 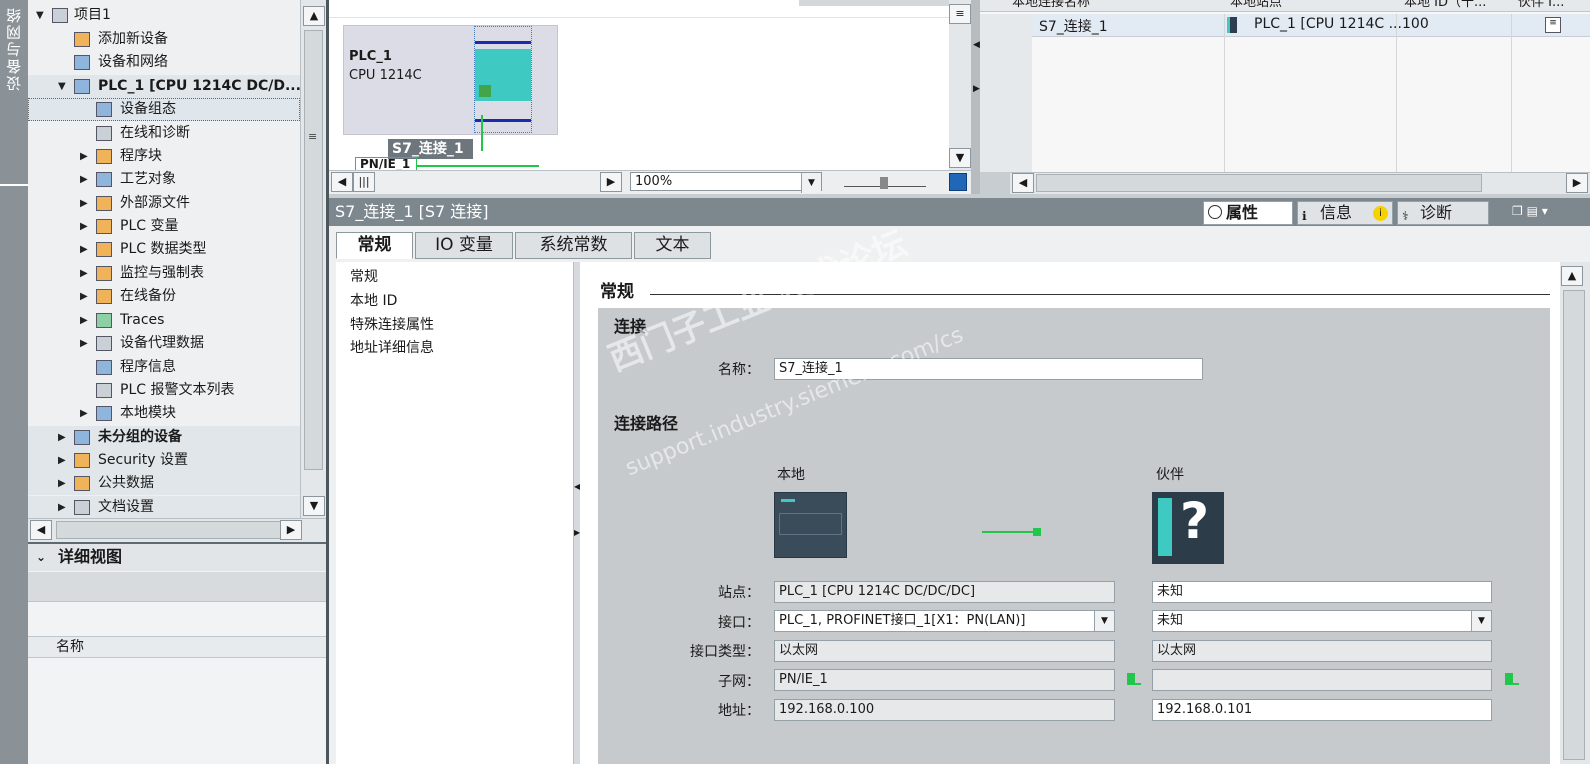 What do you see at coordinates (1256, 5) in the screenshot?
I see `col-local-station: 本地站点` at bounding box center [1256, 5].